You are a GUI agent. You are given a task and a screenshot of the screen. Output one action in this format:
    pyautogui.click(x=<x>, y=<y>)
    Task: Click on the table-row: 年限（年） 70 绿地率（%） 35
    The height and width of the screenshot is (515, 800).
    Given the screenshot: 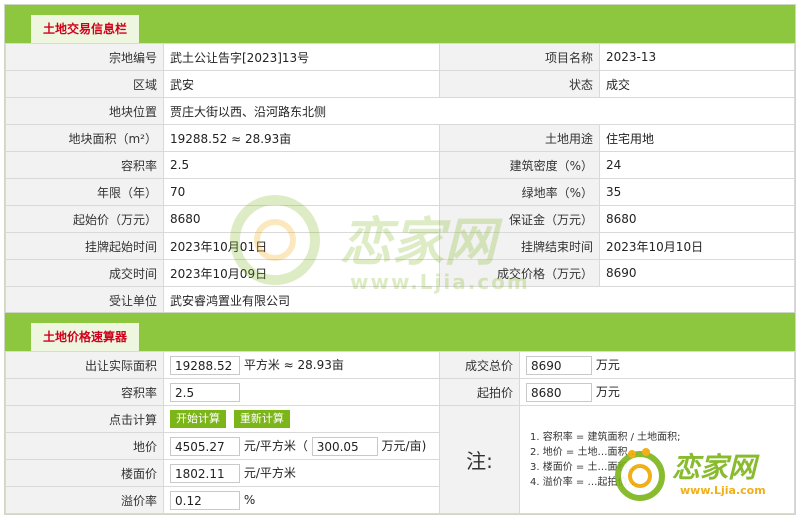 What is the action you would take?
    pyautogui.click(x=400, y=192)
    